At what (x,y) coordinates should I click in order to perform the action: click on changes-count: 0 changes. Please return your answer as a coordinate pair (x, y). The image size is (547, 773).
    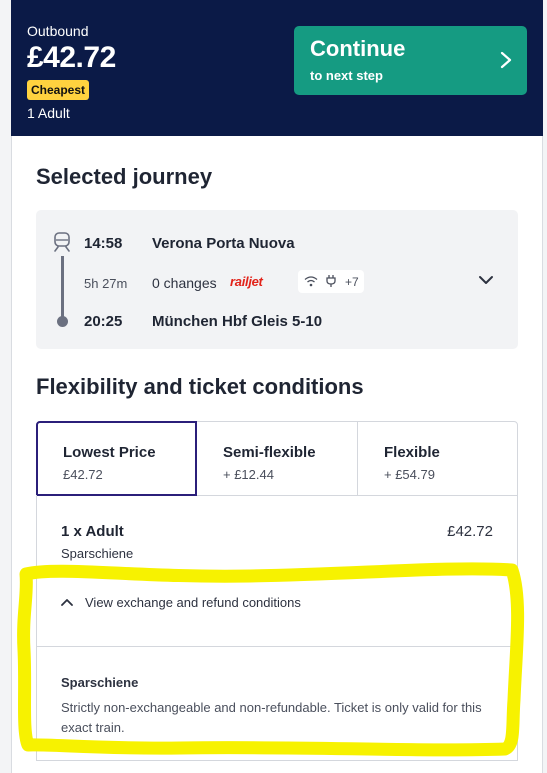
    Looking at the image, I should click on (184, 283).